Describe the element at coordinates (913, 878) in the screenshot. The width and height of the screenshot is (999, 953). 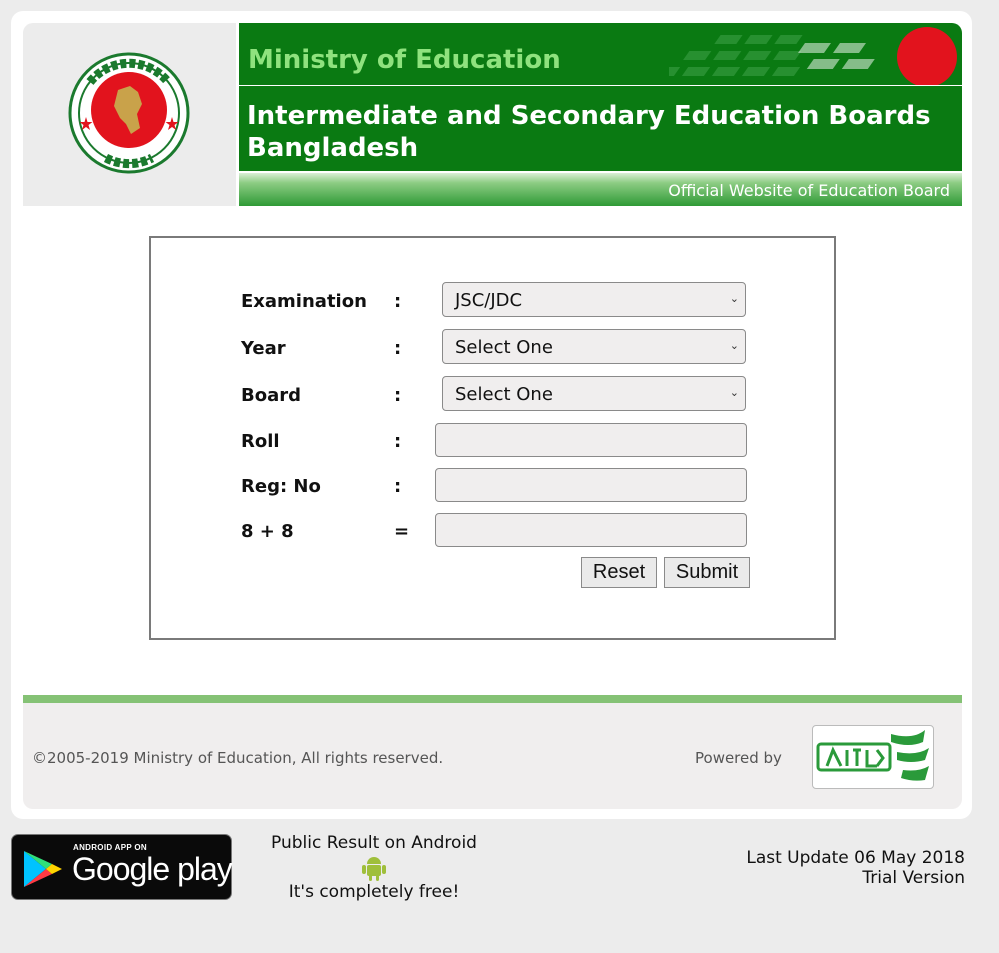
I see `version-text: Trial Version` at that location.